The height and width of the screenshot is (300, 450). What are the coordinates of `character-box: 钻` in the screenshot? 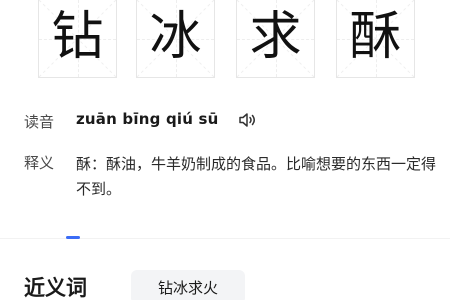 It's located at (77, 39).